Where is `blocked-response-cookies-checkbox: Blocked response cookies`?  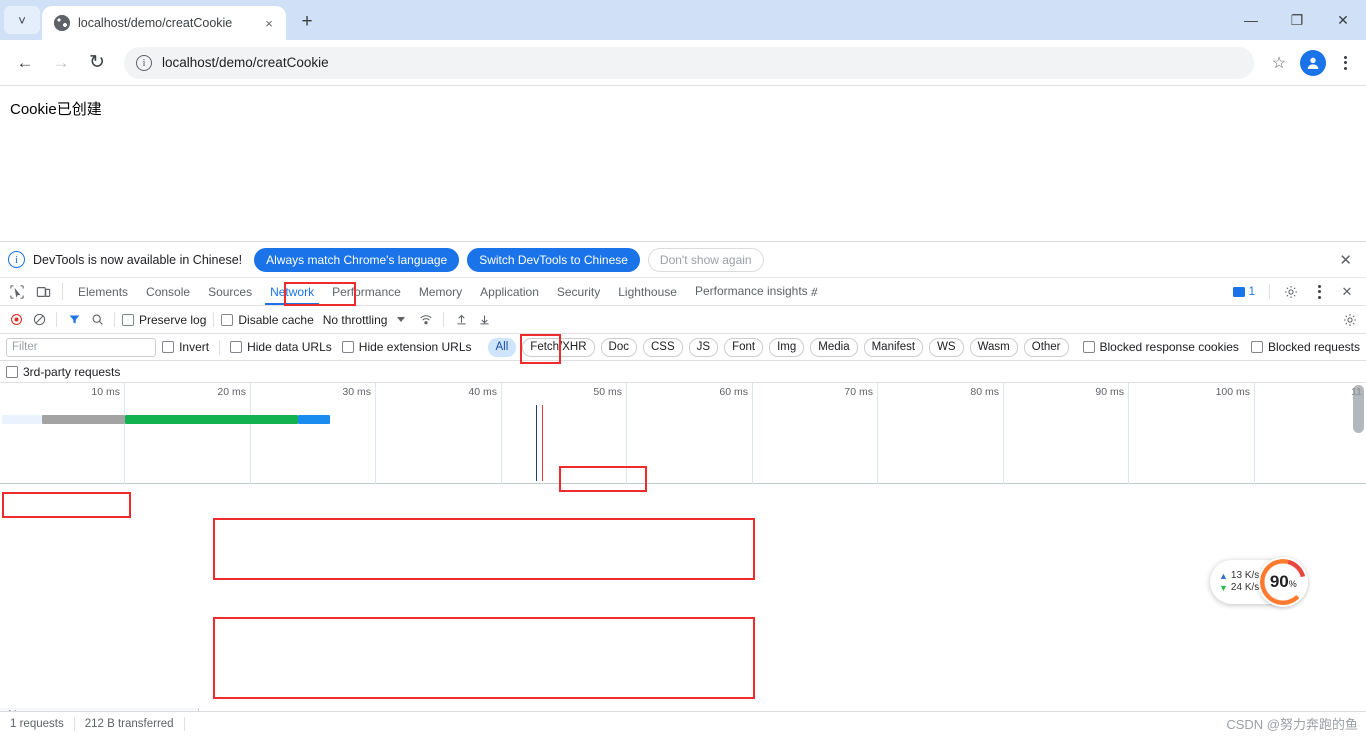
blocked-response-cookies-checkbox: Blocked response cookies is located at coordinates (1160, 347).